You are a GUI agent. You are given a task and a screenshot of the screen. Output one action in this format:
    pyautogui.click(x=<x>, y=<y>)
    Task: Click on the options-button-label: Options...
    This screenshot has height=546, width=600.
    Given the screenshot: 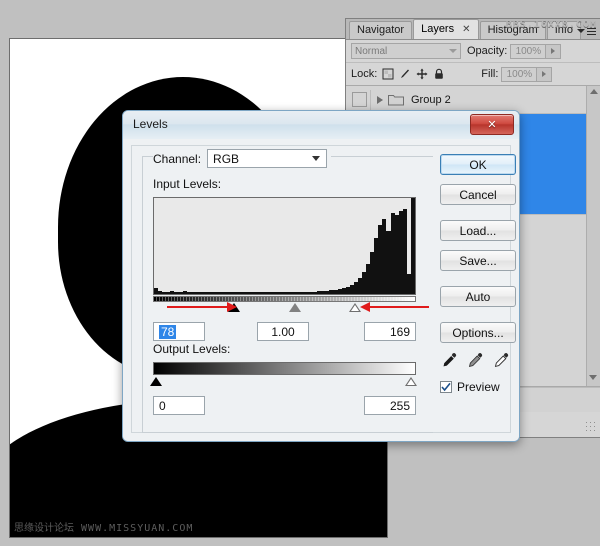 What is the action you would take?
    pyautogui.click(x=478, y=332)
    